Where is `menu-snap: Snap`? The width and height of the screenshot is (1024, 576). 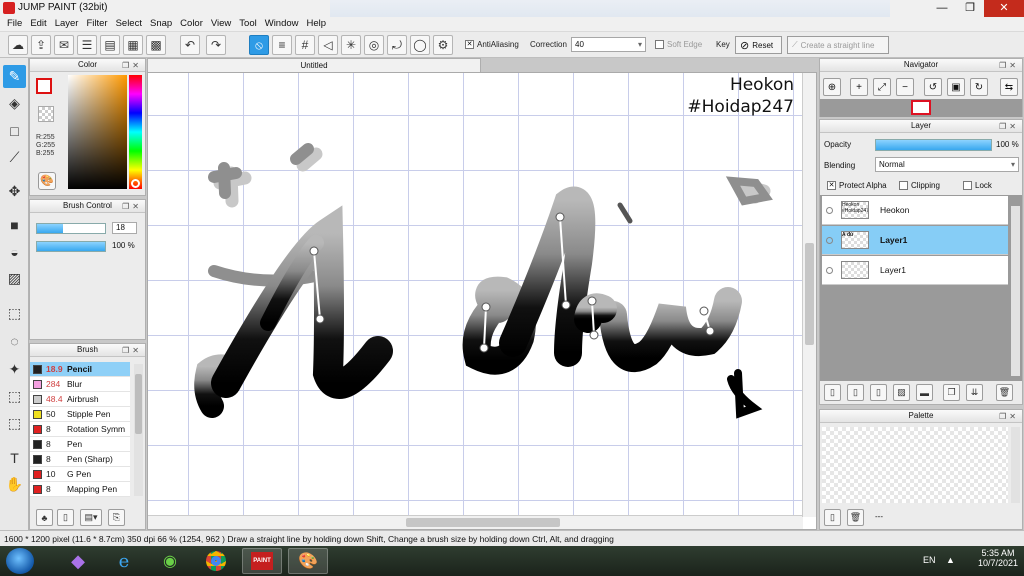
menu-snap: Snap is located at coordinates (162, 24).